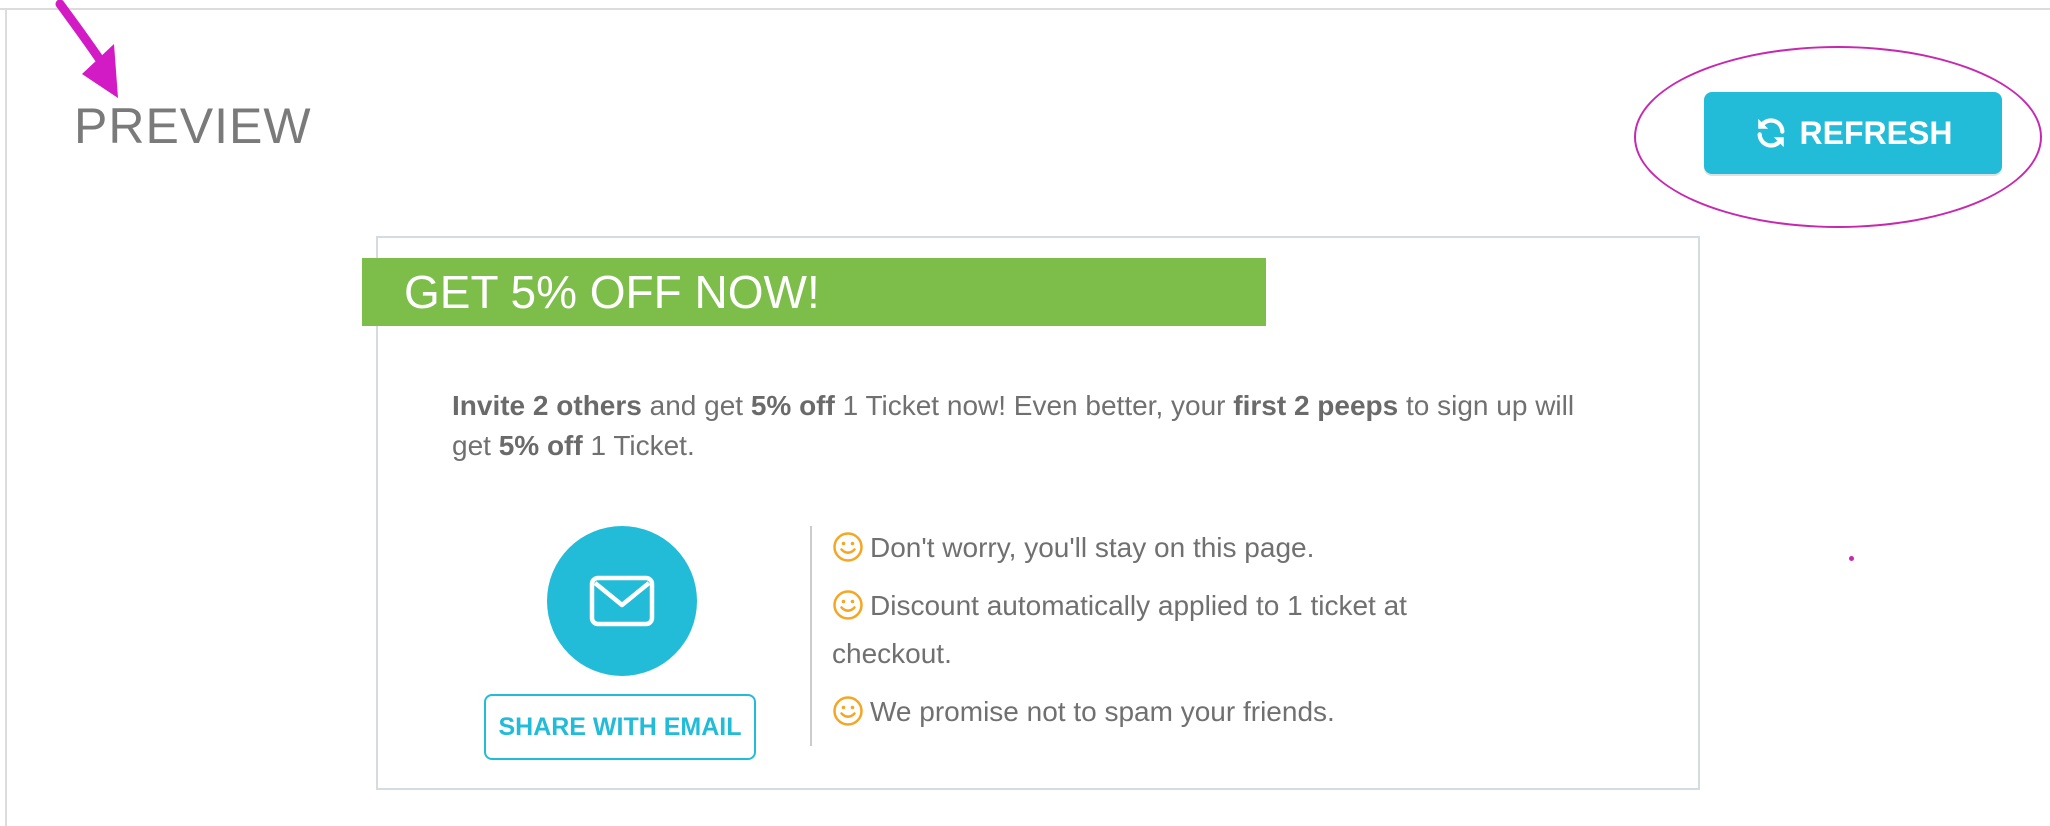 This screenshot has width=2050, height=826. I want to click on annotation-dot, so click(1851, 558).